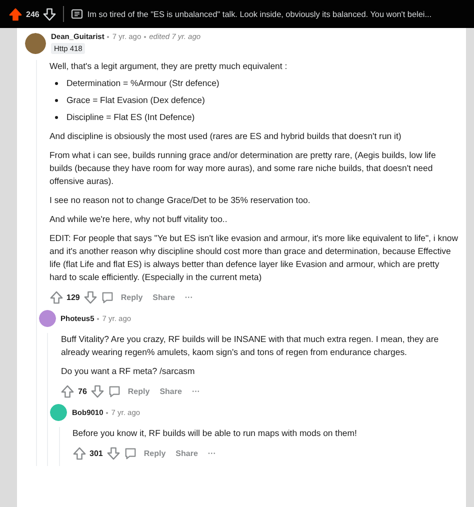 This screenshot has width=474, height=507. I want to click on comment-text: EDIT: For people that says "Ye but ES isn't like evasion and armour, it's more like equivalent to life", i know and it's another reason why discipline should cost more than grace and determination, because Effective life (flat Life and flat ES) is always better than defence layer like Evasion and armour, which are pretty hard to scale efficiently. (Especially in the current meta), so click(254, 258).